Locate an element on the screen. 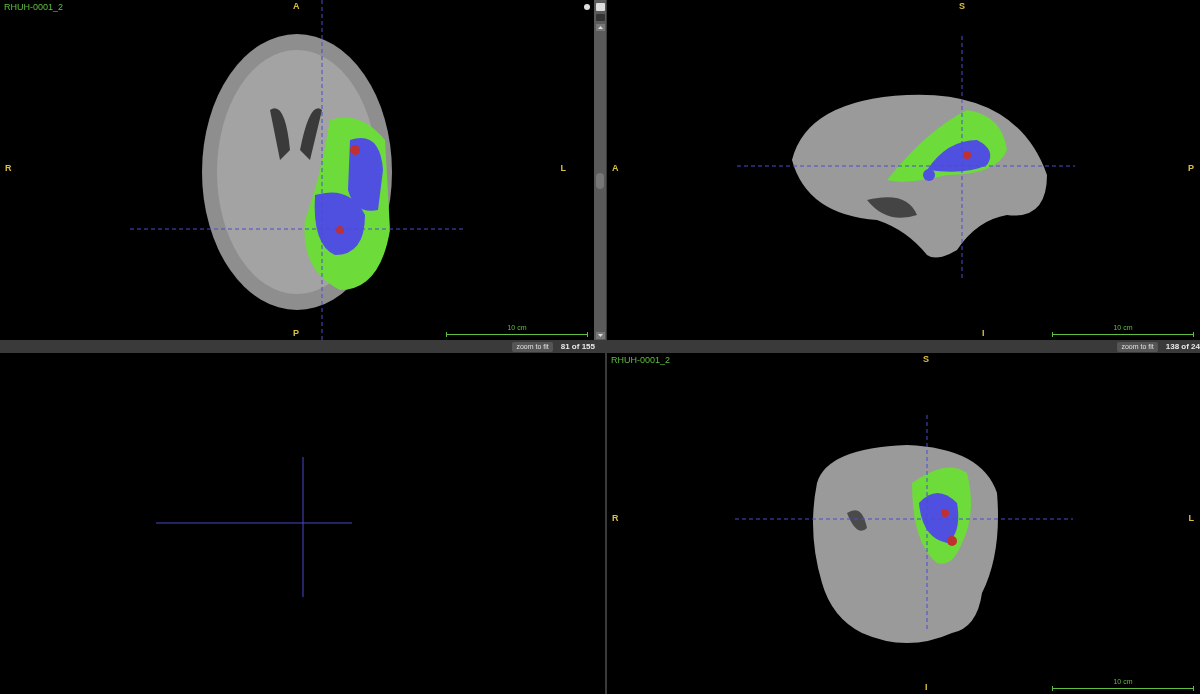 This screenshot has height=694, width=1200. scrollbar is located at coordinates (600, 170).